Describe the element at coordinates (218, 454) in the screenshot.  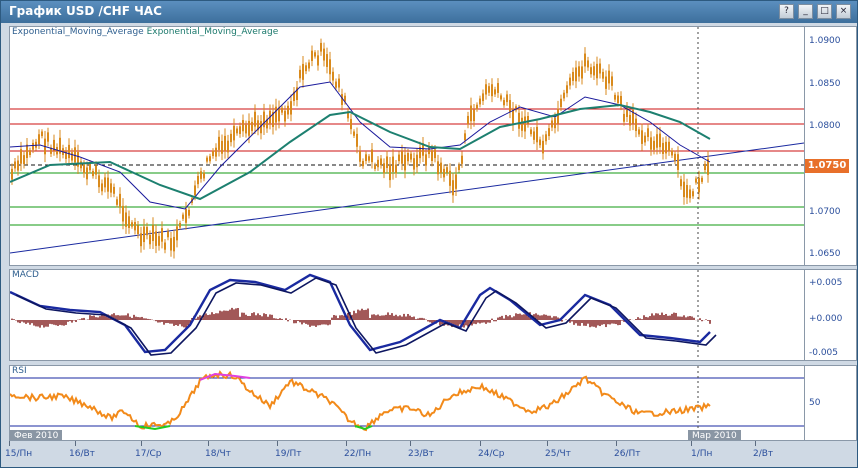
I see `time-label: 18/Чт` at that location.